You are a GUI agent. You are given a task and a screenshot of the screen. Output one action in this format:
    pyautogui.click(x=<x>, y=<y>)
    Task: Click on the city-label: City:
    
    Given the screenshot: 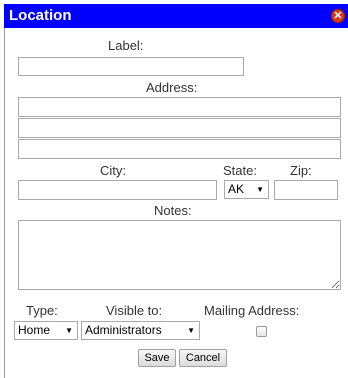 What is the action you would take?
    pyautogui.click(x=113, y=170)
    